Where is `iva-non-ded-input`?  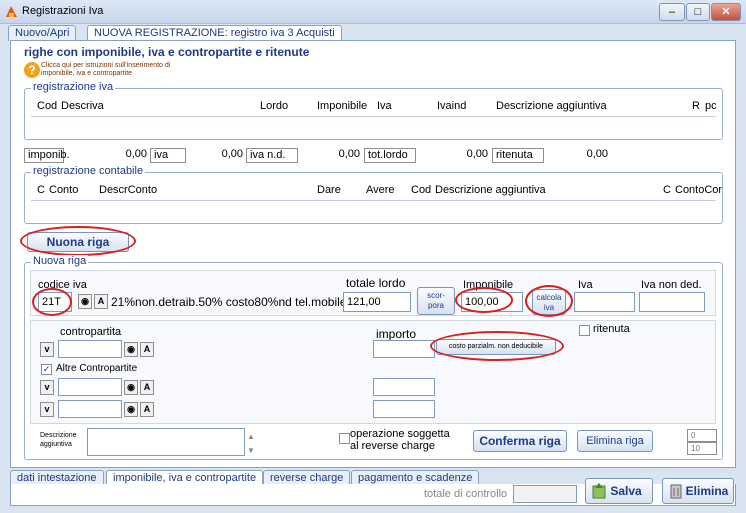
iva-non-ded-input is located at coordinates (672, 302).